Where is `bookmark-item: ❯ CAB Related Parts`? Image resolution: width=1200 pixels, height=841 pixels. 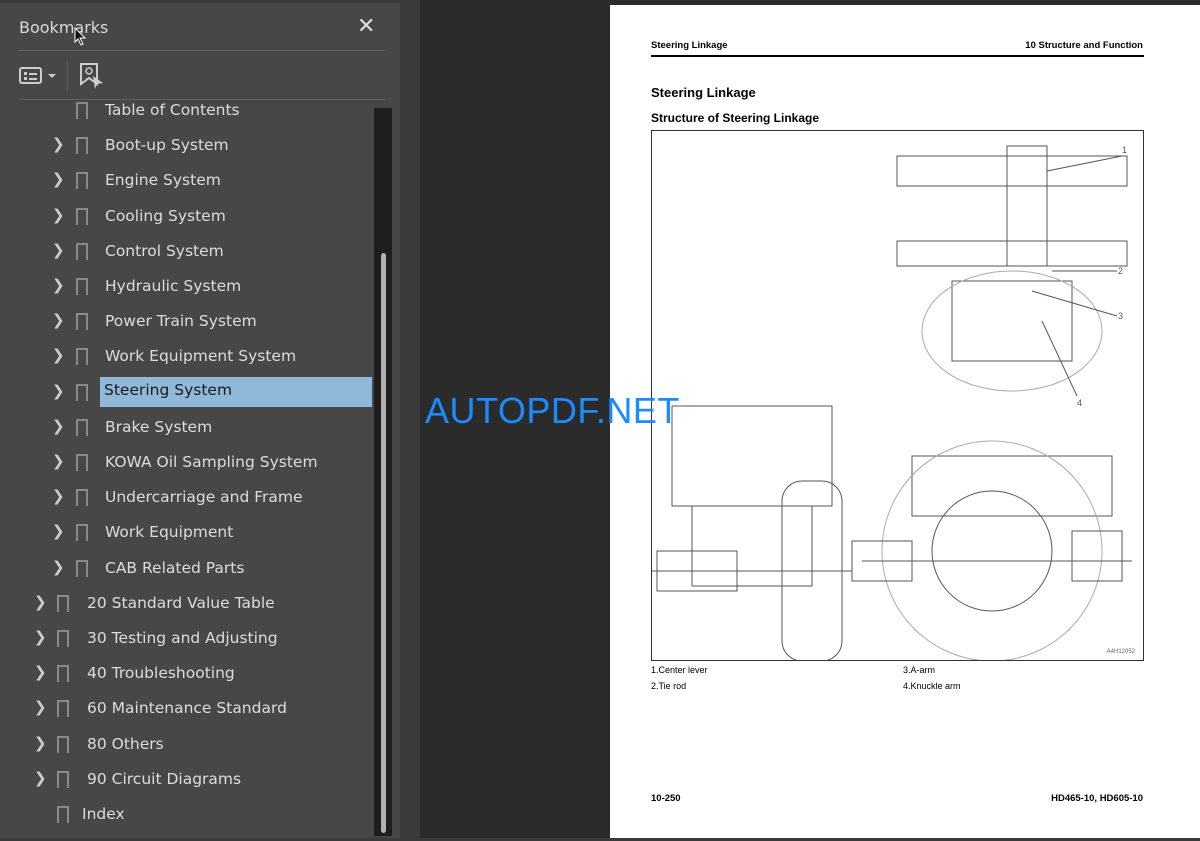
bookmark-item: ❯ CAB Related Parts is located at coordinates (186, 569).